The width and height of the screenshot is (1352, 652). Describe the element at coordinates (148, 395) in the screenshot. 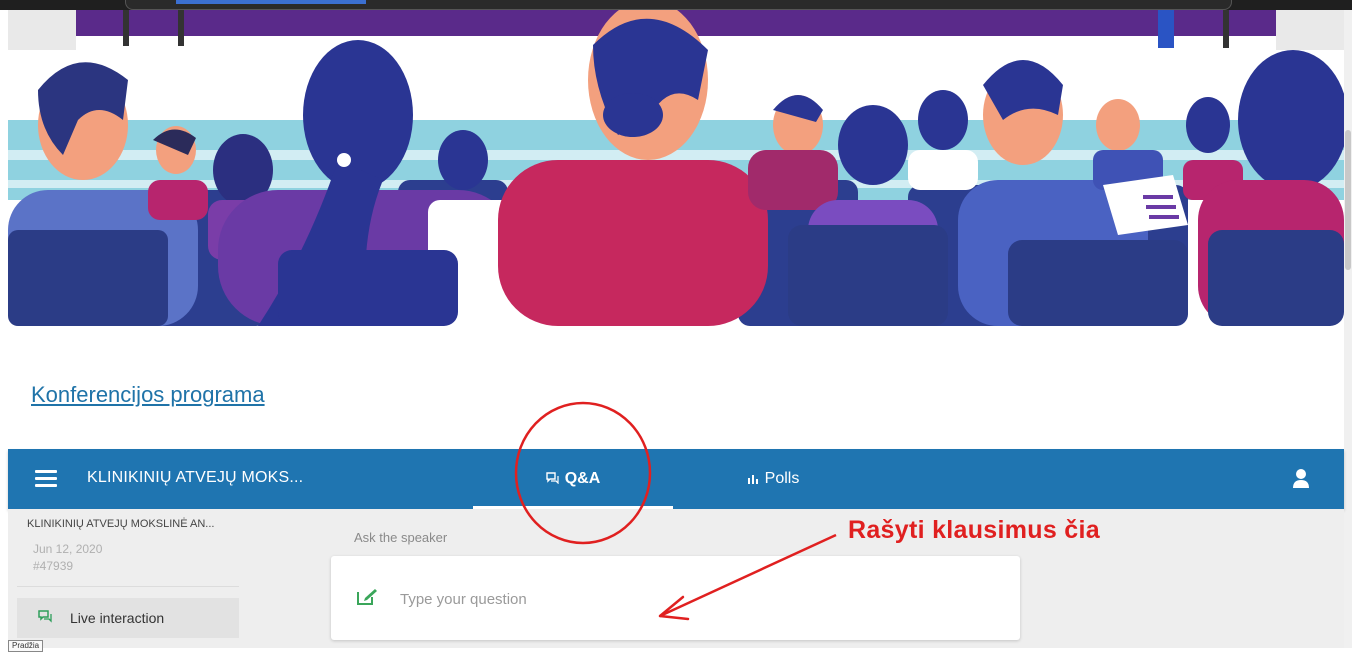

I see `conference-program-link: Konferencijos programa` at that location.